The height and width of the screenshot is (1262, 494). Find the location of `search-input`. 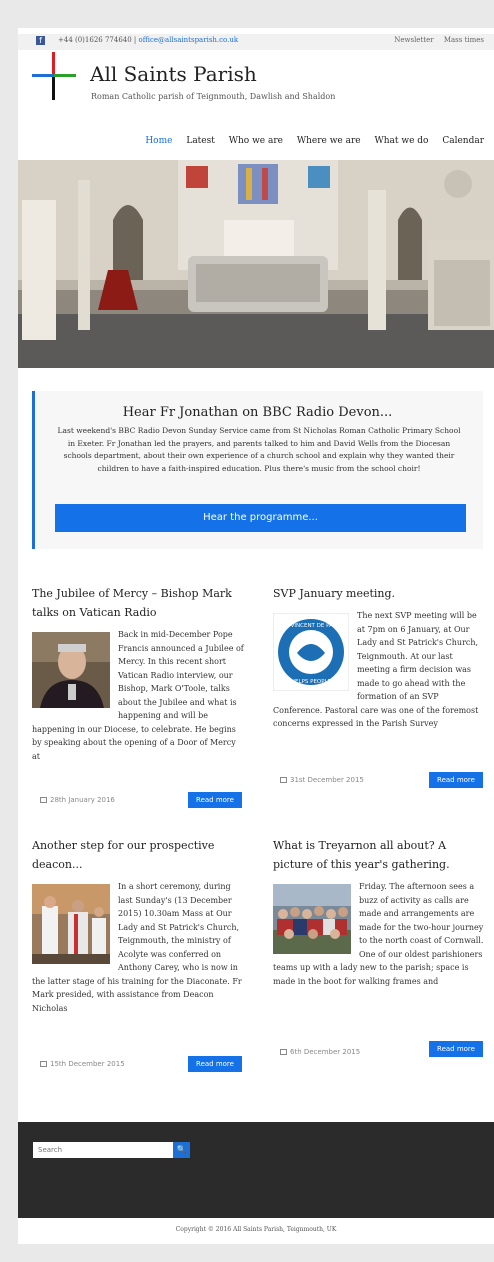

search-input is located at coordinates (103, 1150).